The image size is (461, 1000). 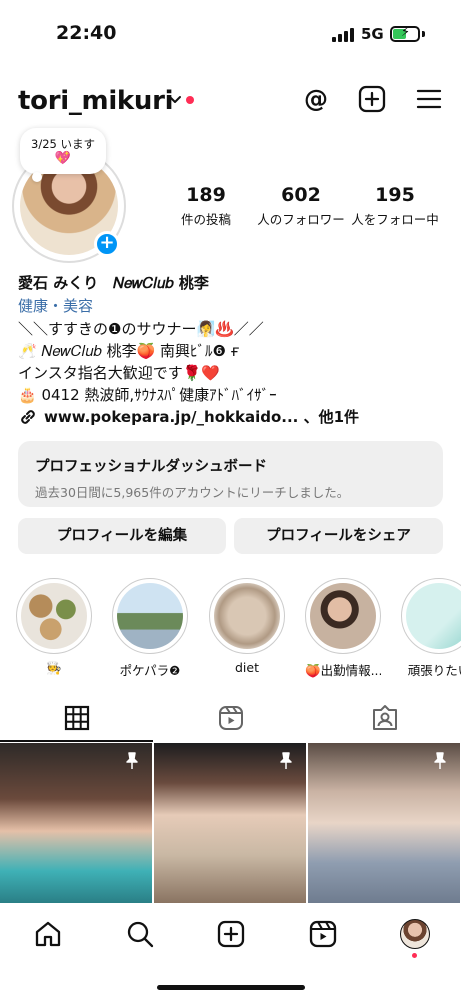 I want to click on bio-line: 🎂 0412 熱波師,ｻｳﾅｽﾊﾟ健康ｱﾄﾞﾊﾞｲｻﾞｰ, so click(x=147, y=395).